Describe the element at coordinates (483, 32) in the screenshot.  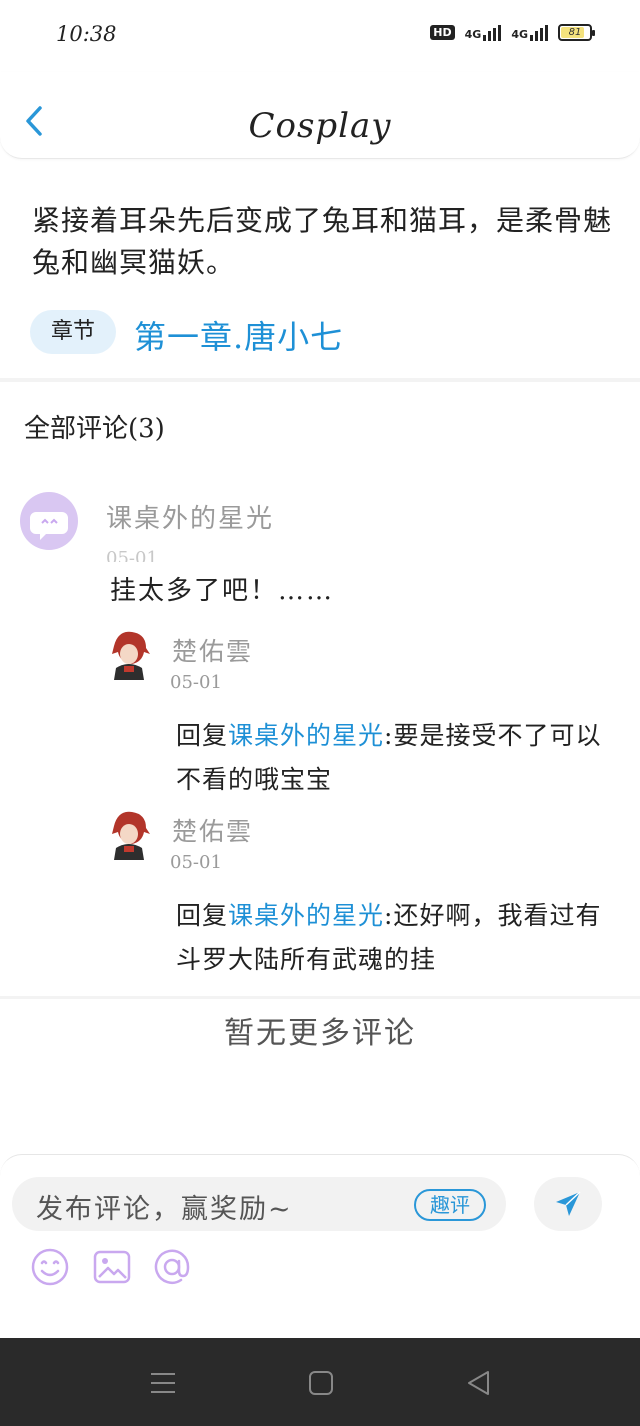
I see `signal-icon: 4G` at that location.